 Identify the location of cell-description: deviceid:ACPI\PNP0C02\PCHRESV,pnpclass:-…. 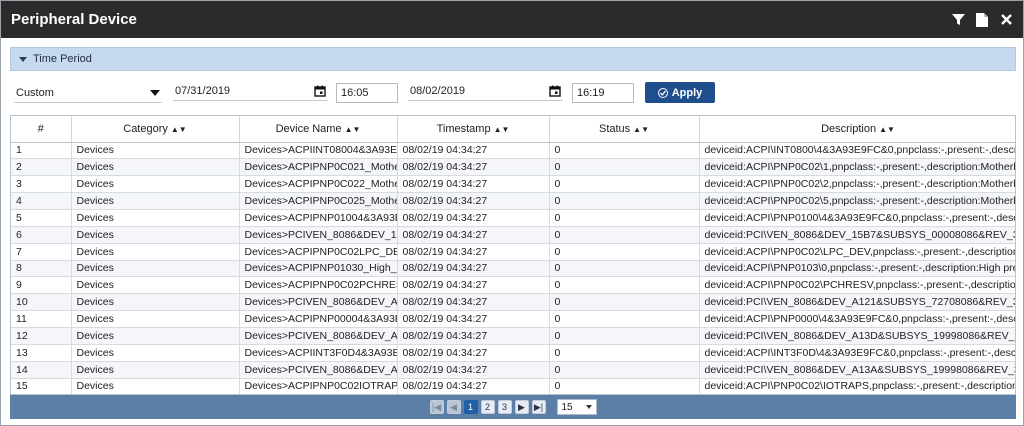
(857, 285).